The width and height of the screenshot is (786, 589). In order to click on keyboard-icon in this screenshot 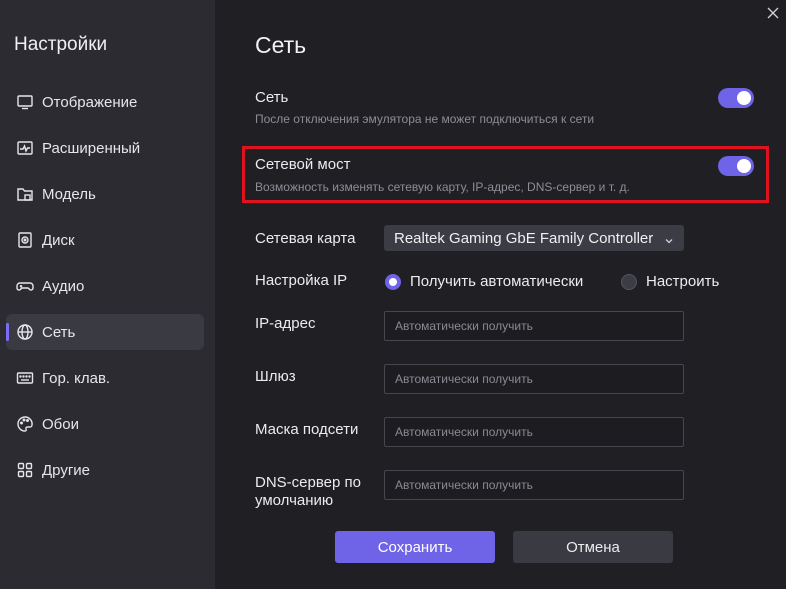, I will do `click(25, 378)`.